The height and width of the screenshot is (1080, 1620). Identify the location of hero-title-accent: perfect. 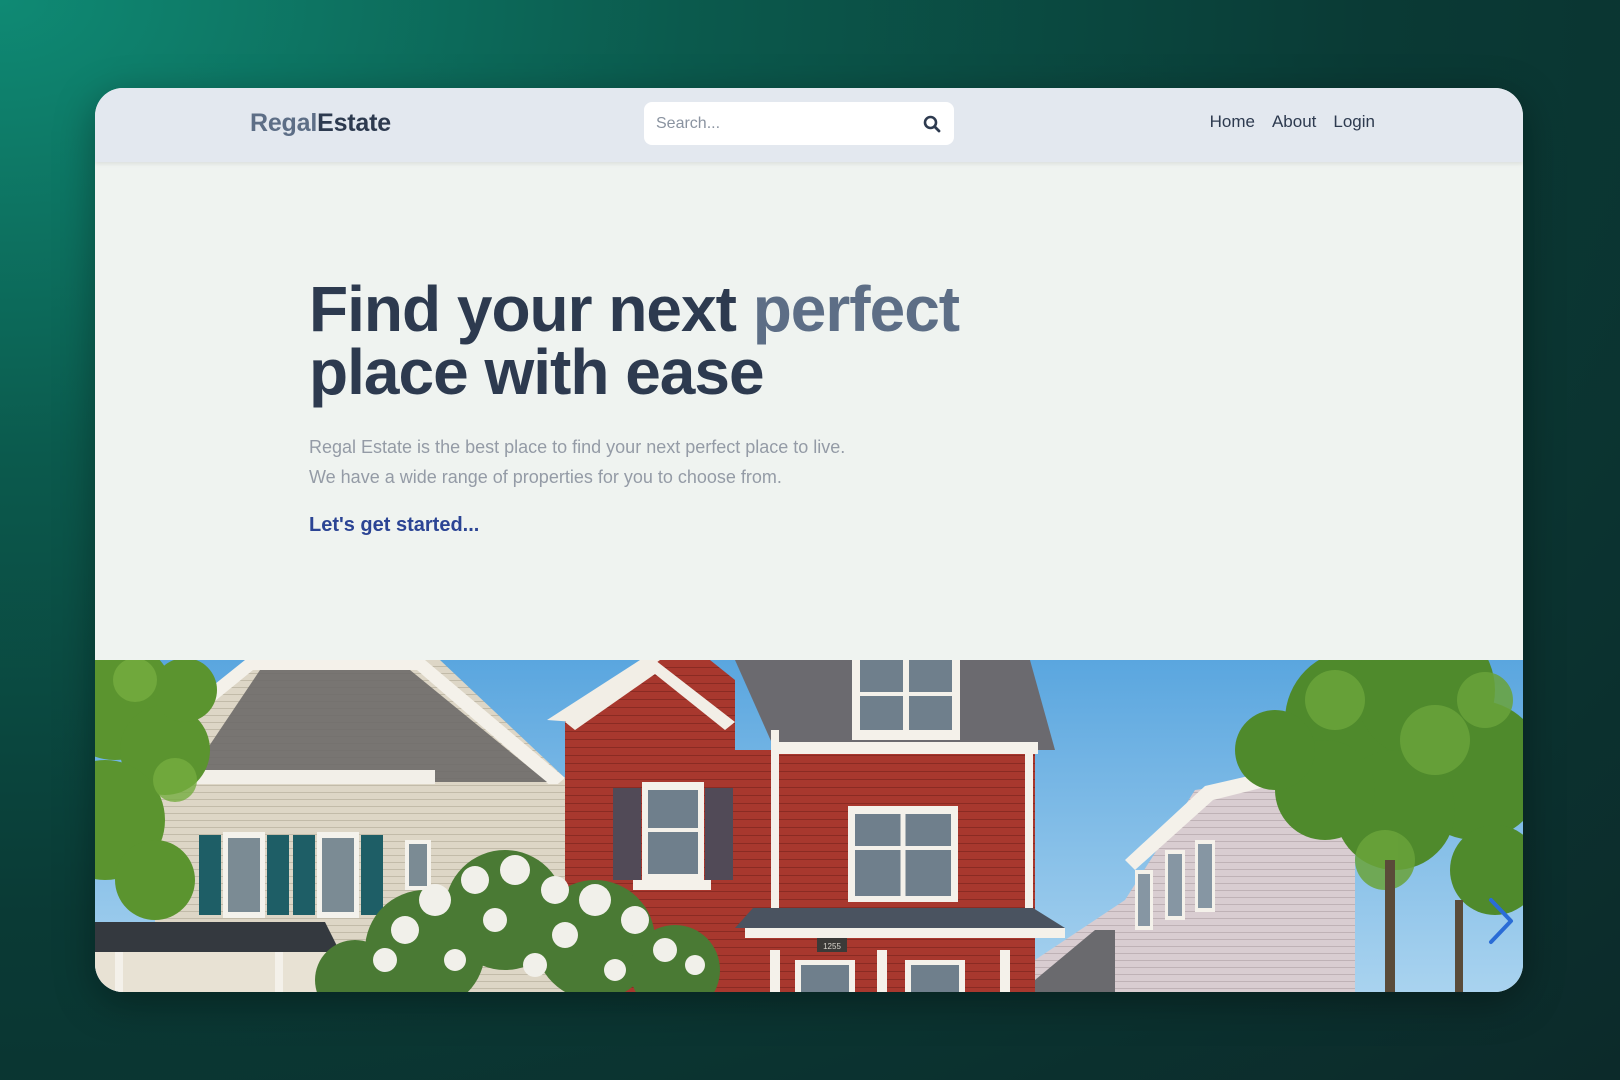
(856, 309).